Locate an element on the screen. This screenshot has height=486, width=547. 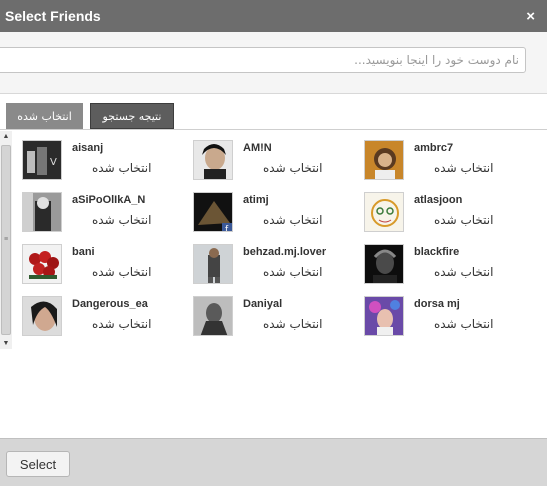
friend-name: Daniyal is located at coordinates (263, 304).